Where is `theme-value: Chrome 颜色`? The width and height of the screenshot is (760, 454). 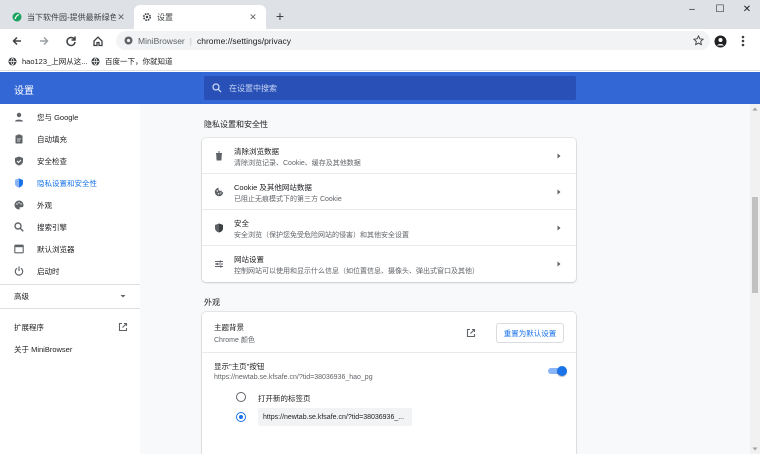
theme-value: Chrome 颜色 is located at coordinates (234, 340).